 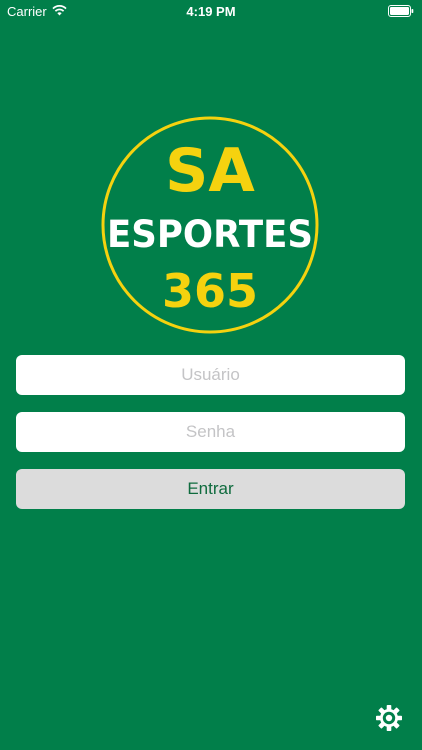 I want to click on logo-text-365: 365, so click(x=210, y=291).